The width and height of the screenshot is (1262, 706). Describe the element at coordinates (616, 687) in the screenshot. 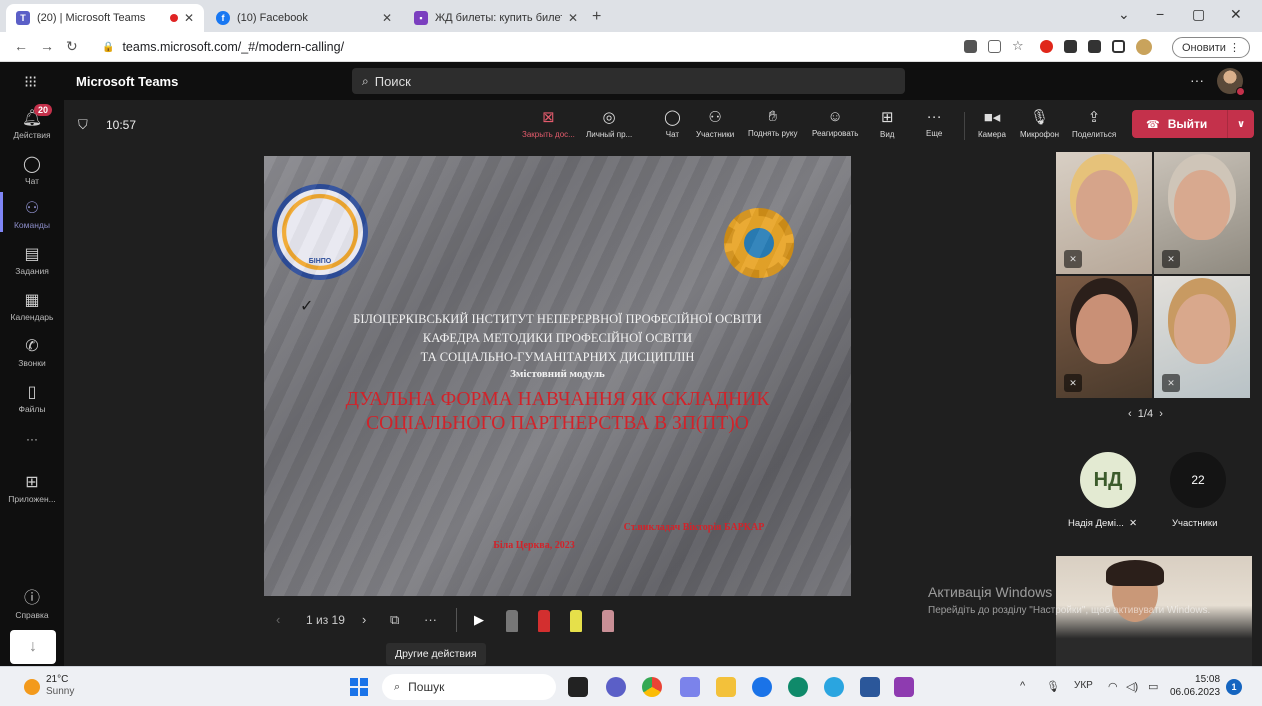

I see `teams-chat-icon` at that location.